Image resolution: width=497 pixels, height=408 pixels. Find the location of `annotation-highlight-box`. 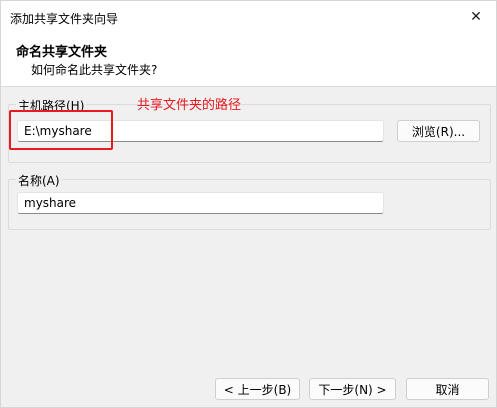

annotation-highlight-box is located at coordinates (61, 130).